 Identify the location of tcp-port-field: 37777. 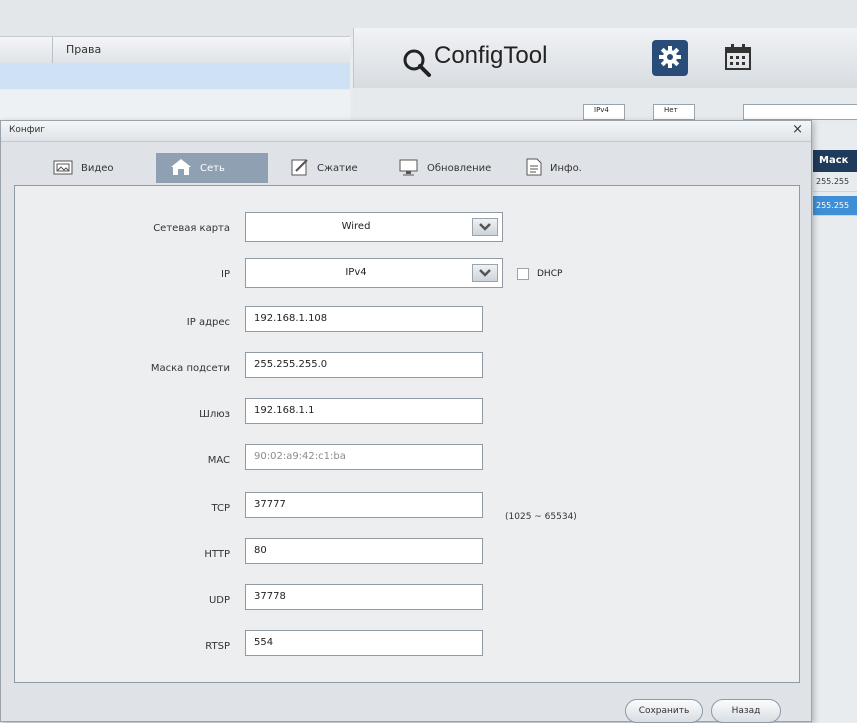
(364, 505).